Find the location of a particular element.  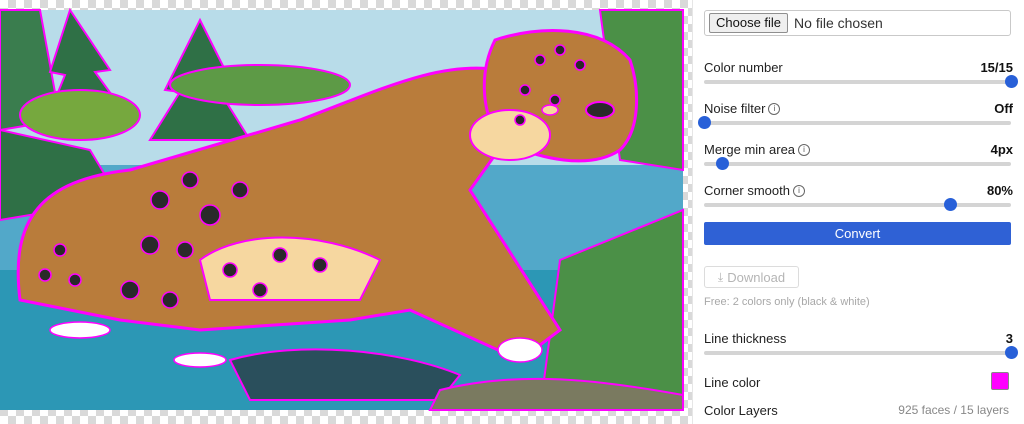

file-input: Choose file No file chosen is located at coordinates (857, 23).